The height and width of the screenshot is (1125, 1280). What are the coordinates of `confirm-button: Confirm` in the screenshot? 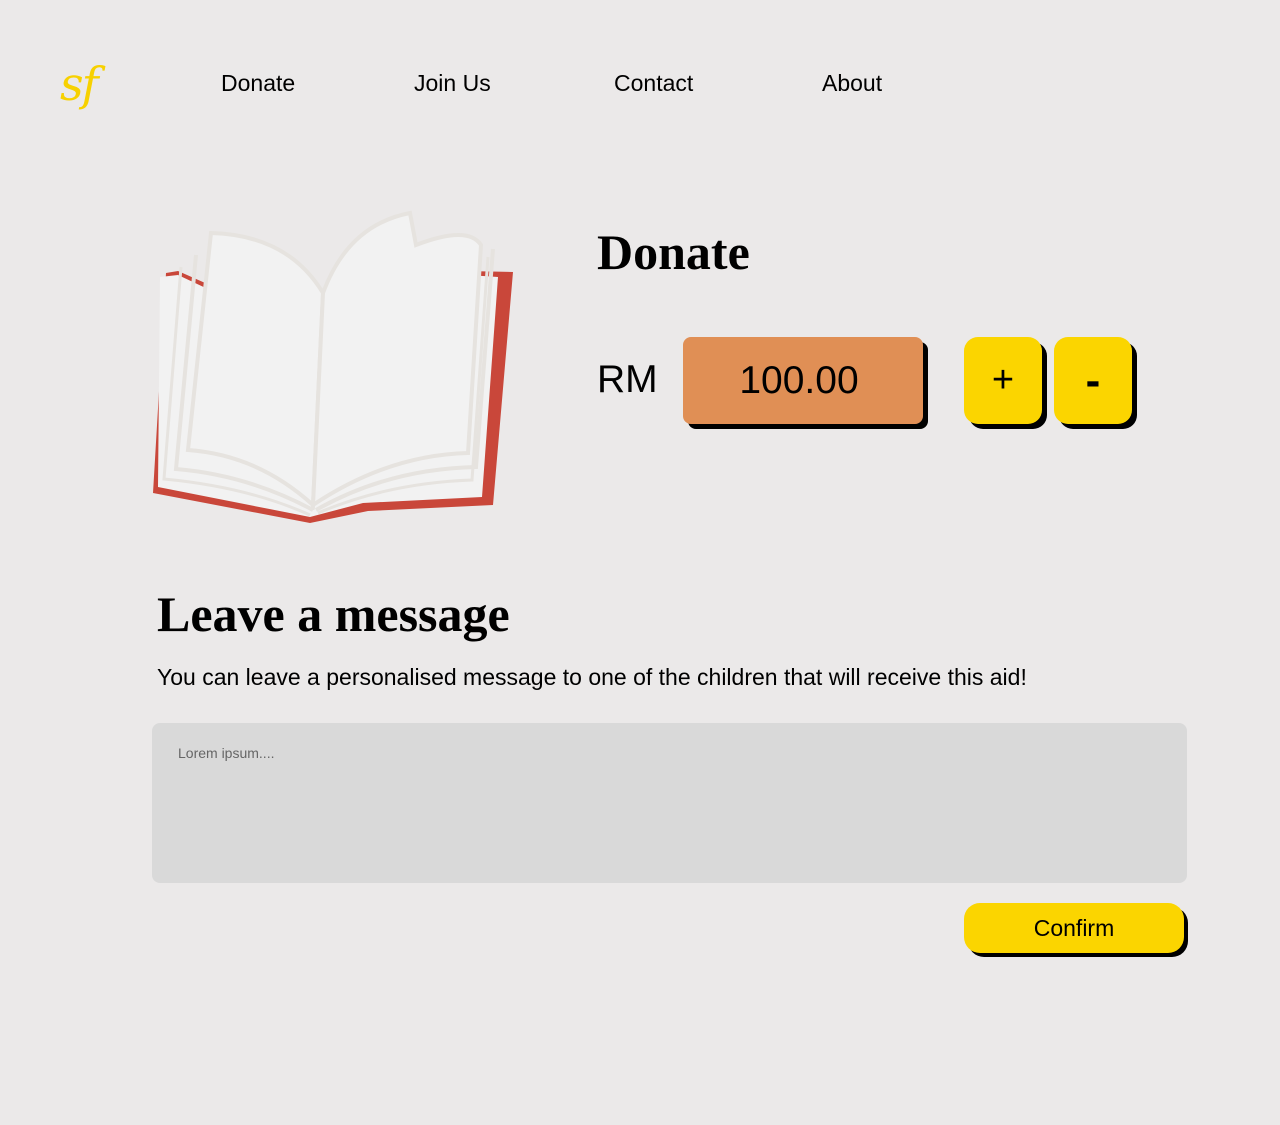 It's located at (1074, 928).